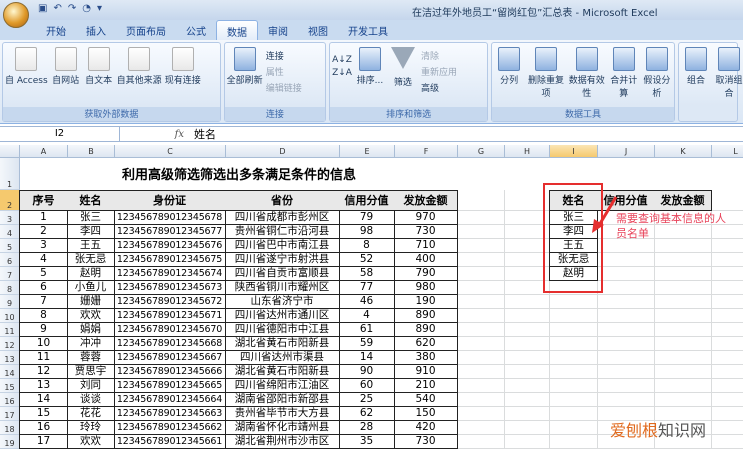 The height and width of the screenshot is (450, 743). What do you see at coordinates (10, 260) in the screenshot?
I see `row-header-6: 6` at bounding box center [10, 260].